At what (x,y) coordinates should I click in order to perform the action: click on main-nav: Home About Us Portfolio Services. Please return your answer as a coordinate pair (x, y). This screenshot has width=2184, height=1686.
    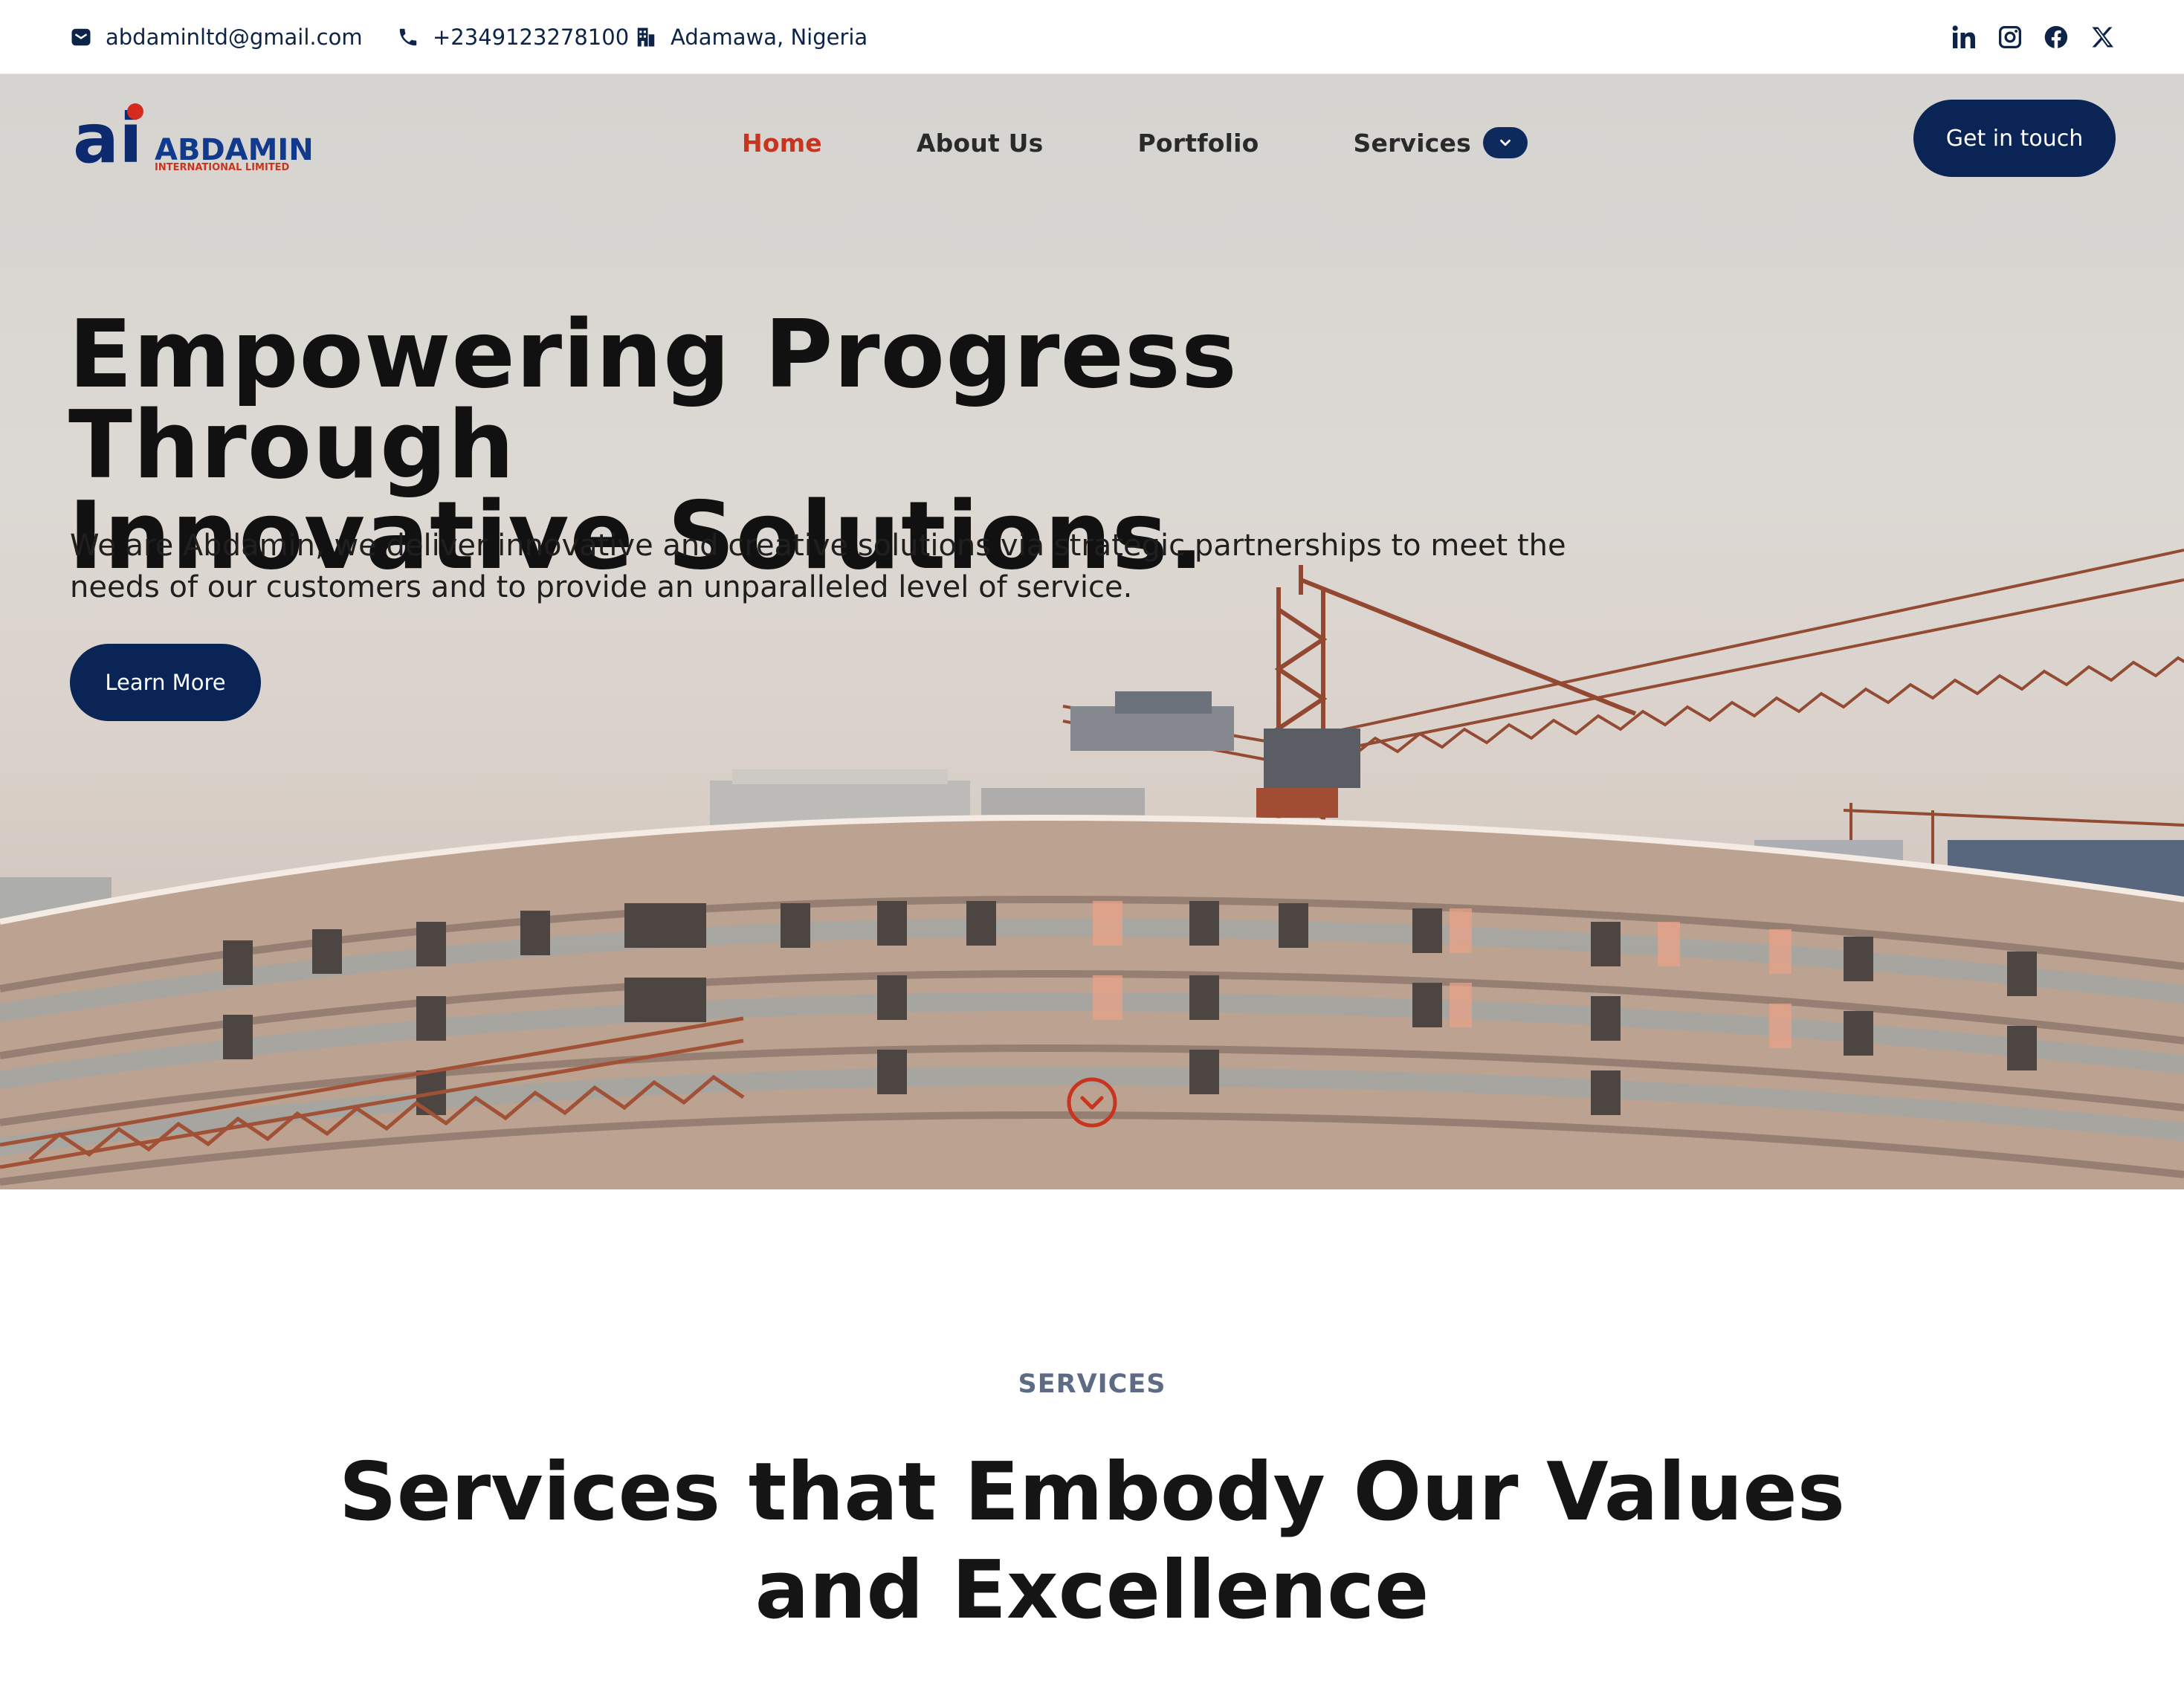
    Looking at the image, I should click on (1135, 143).